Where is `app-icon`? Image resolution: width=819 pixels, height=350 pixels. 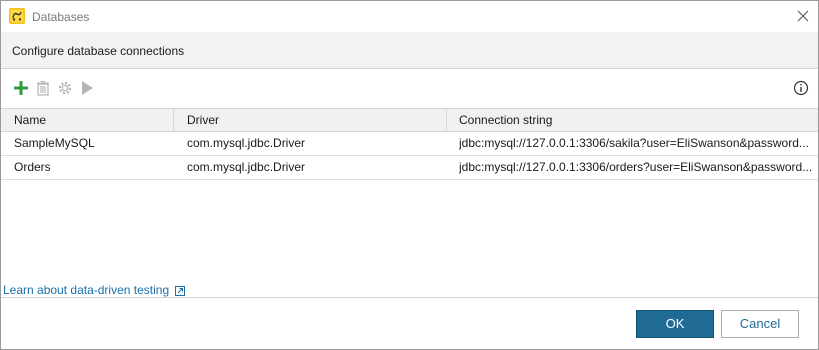
app-icon is located at coordinates (17, 16).